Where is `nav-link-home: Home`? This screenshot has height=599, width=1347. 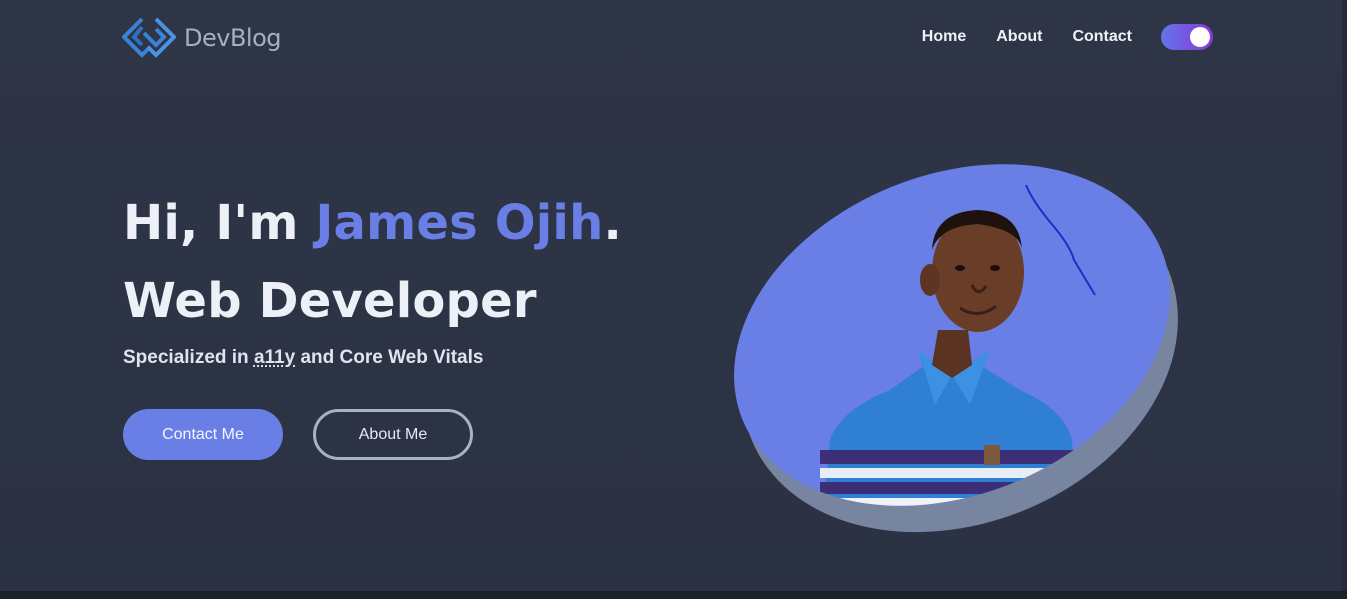 nav-link-home: Home is located at coordinates (944, 37).